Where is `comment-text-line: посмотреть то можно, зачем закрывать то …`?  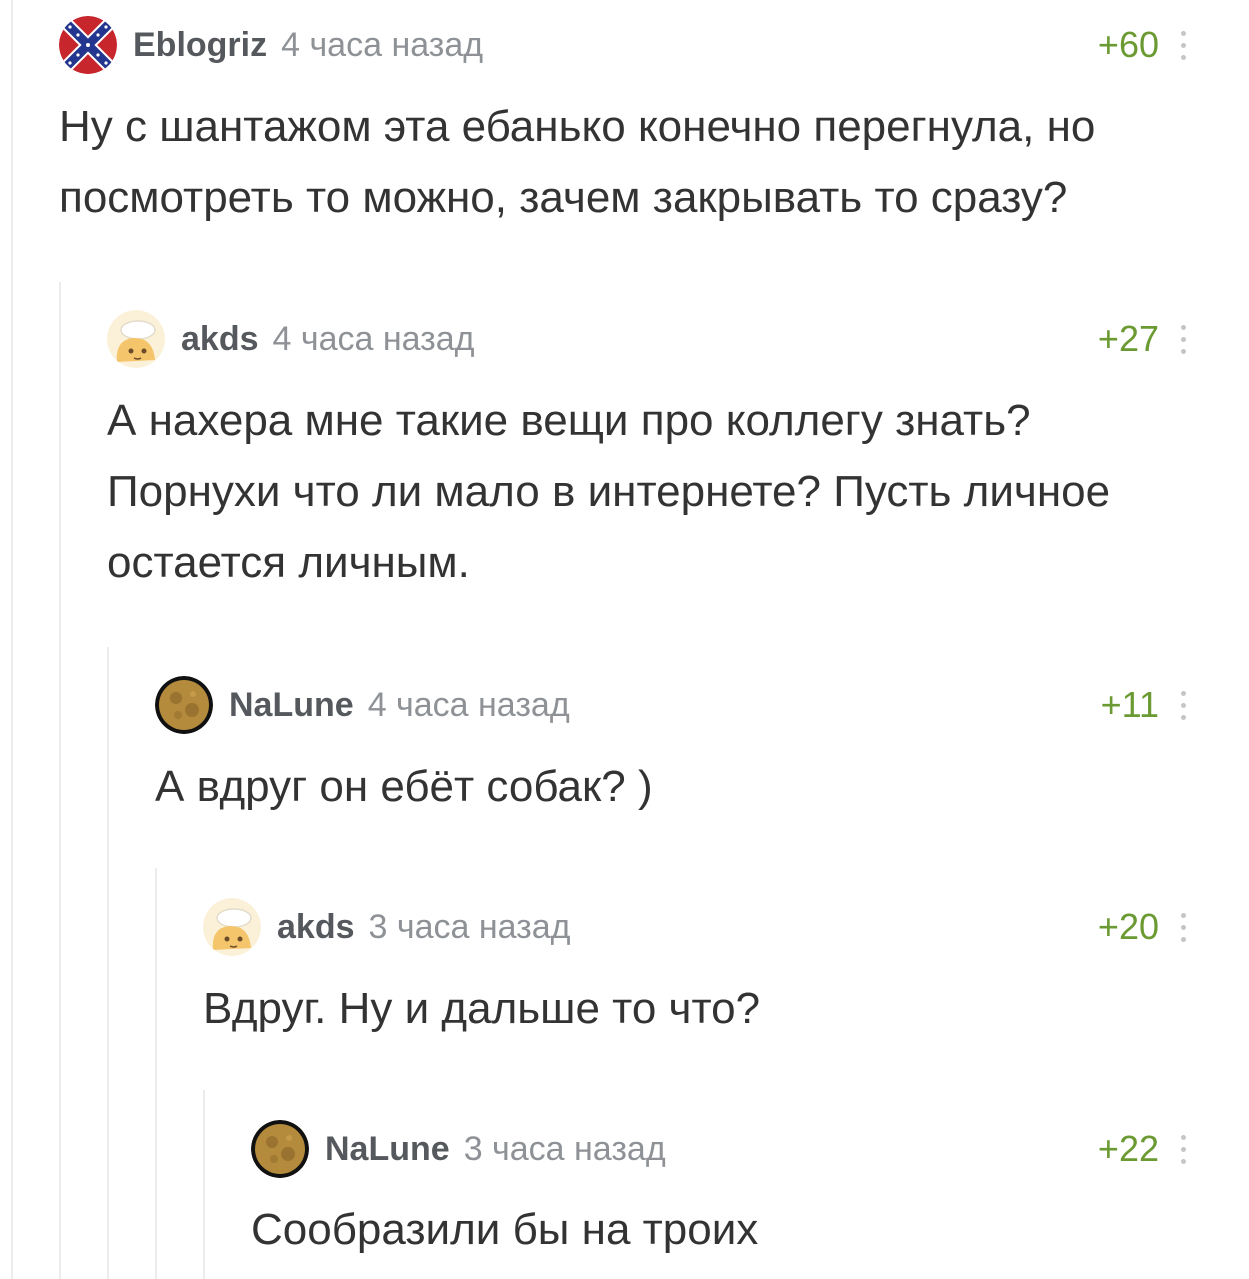 comment-text-line: посмотреть то можно, зачем закрывать то … is located at coordinates (563, 197).